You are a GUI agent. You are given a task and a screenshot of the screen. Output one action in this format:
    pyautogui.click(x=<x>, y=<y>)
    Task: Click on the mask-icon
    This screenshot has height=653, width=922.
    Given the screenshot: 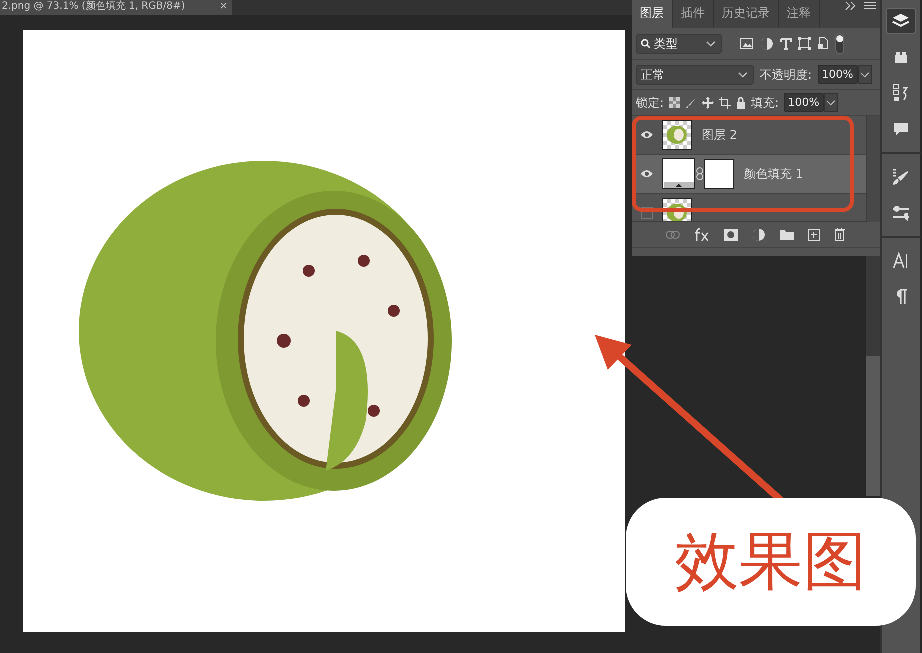 What is the action you would take?
    pyautogui.click(x=731, y=234)
    